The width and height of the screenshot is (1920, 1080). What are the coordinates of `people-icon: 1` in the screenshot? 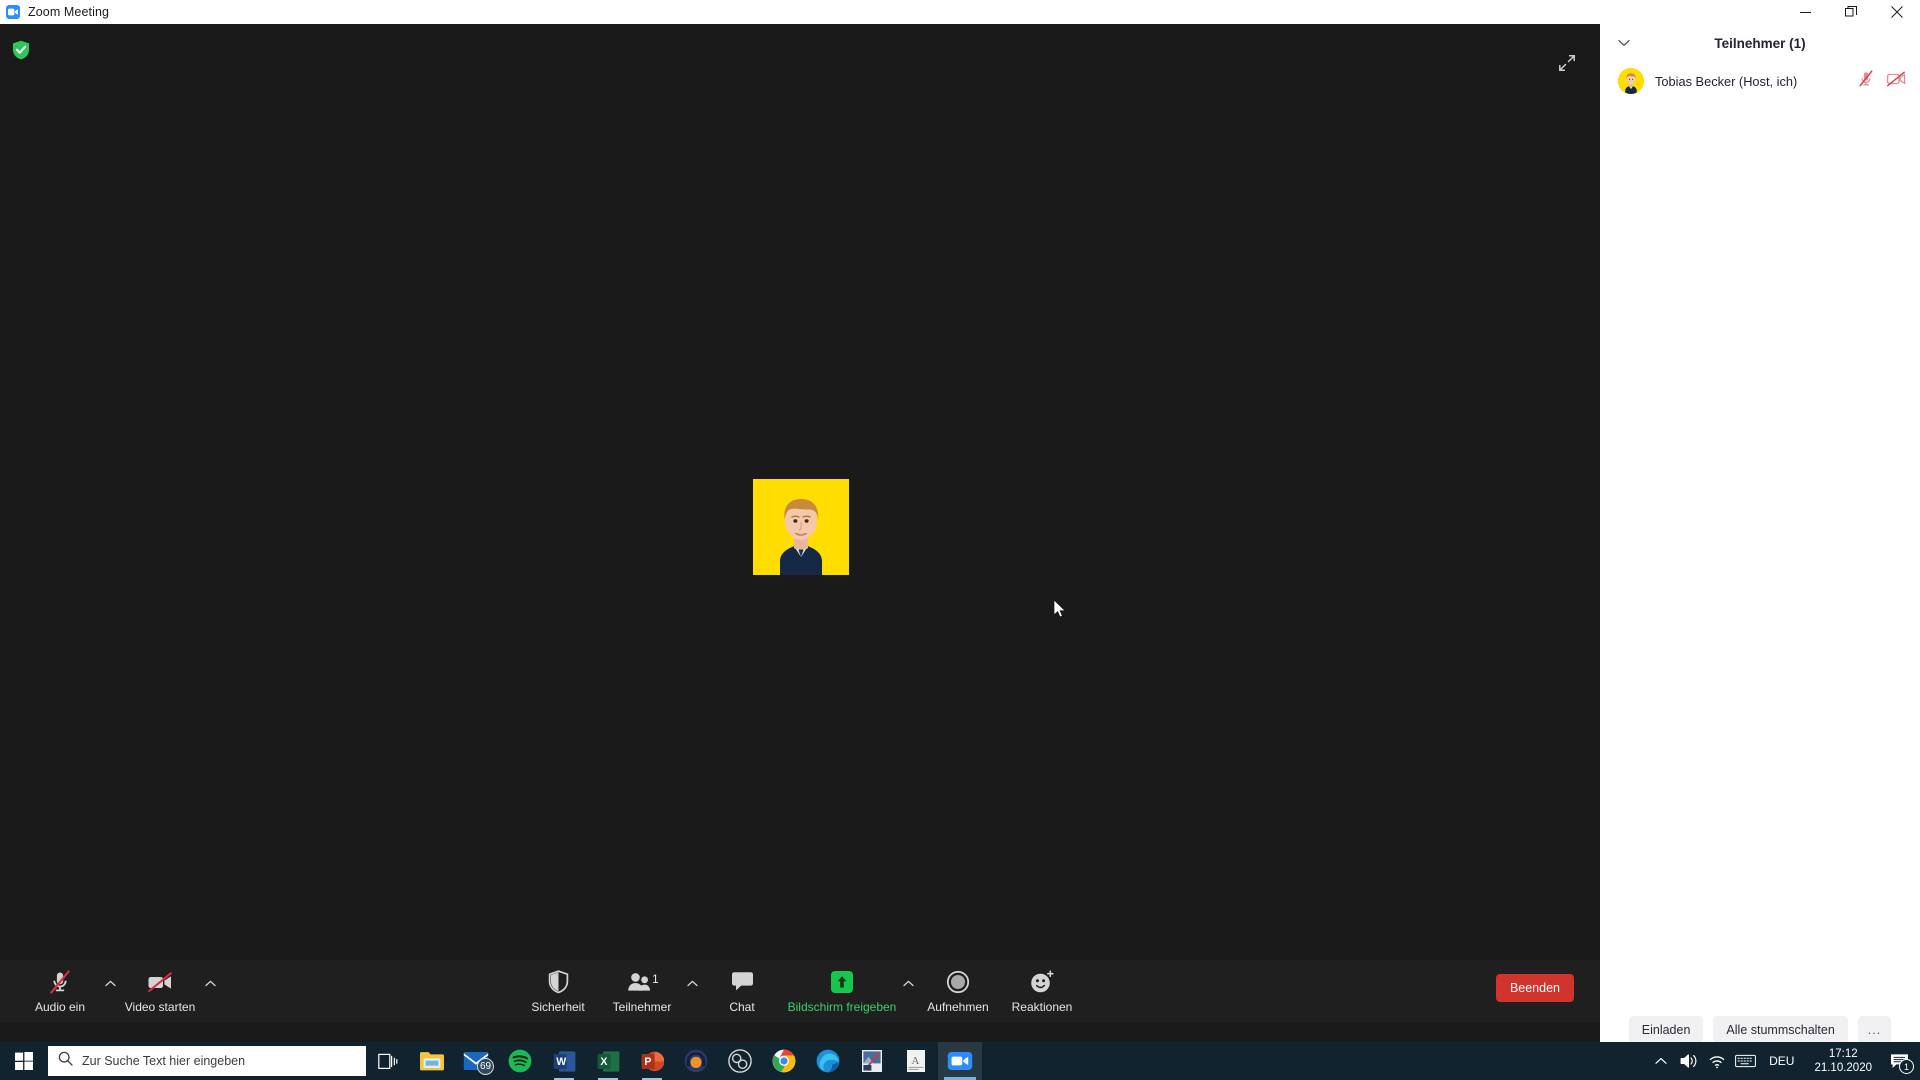 It's located at (642, 982).